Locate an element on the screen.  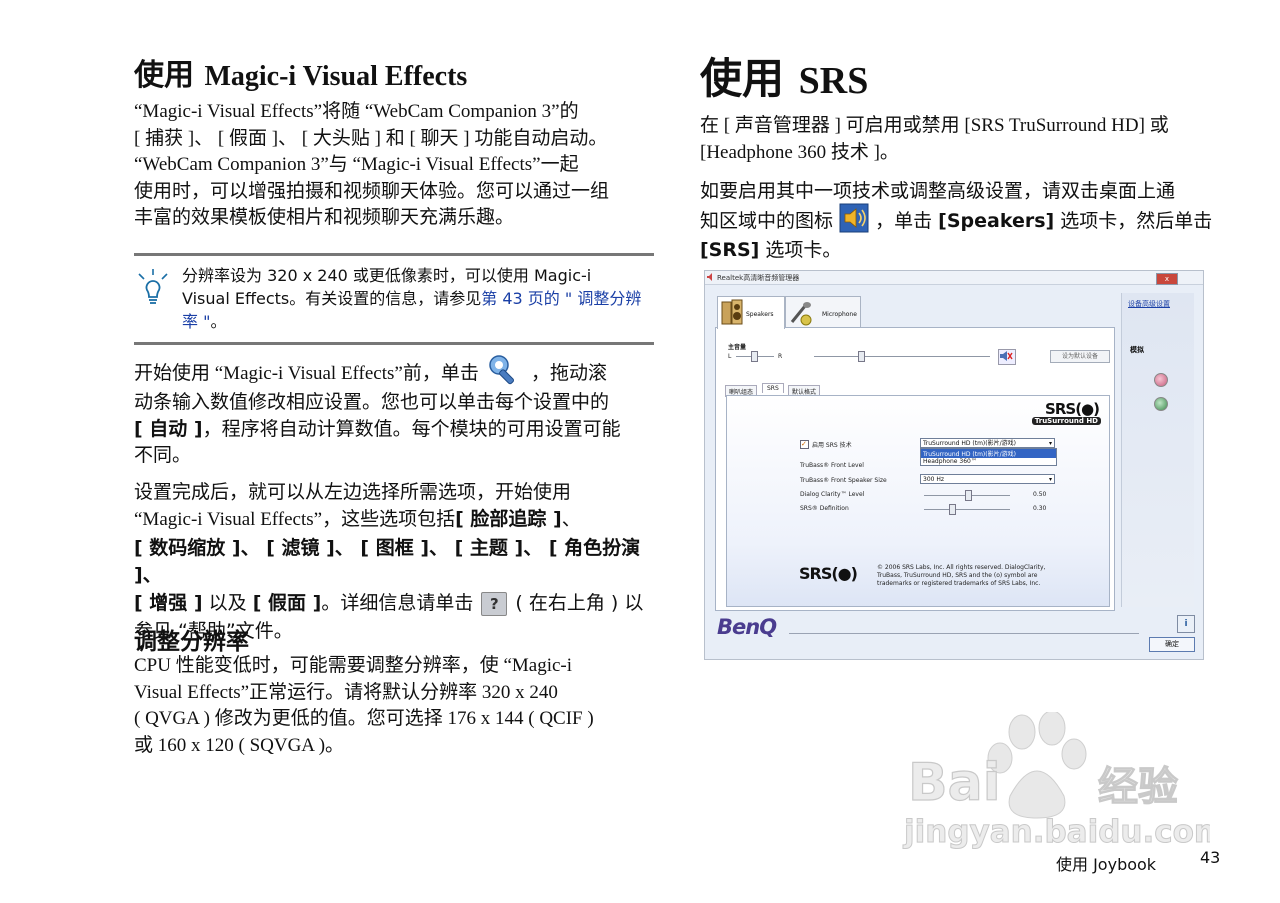
option-headphone-360: Headphone 360™ is located at coordinates (988, 461).